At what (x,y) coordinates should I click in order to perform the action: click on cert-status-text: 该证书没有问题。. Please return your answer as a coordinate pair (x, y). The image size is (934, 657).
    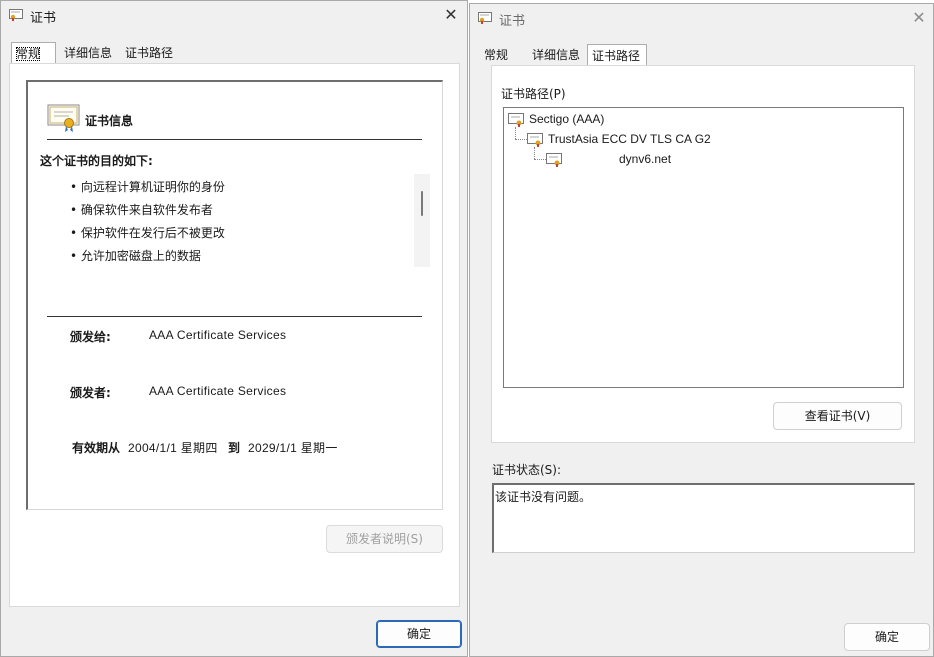
    Looking at the image, I should click on (543, 497).